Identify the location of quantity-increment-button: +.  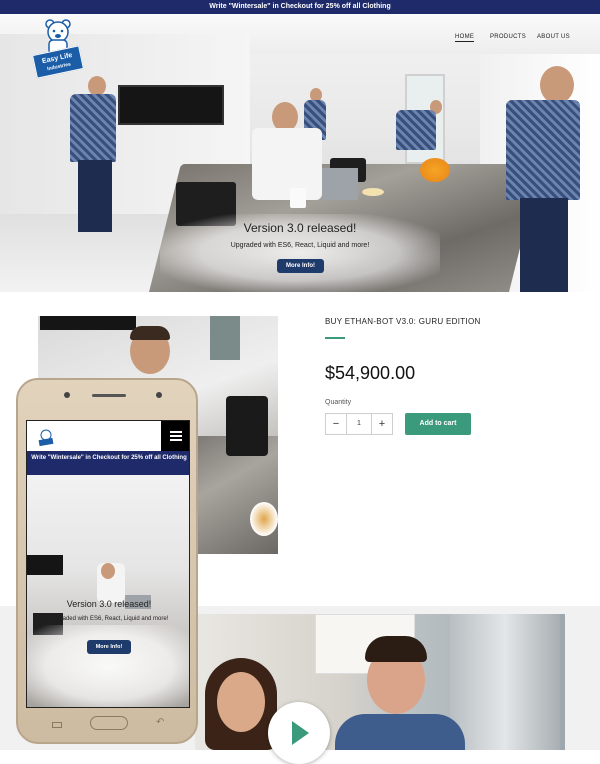
(382, 424).